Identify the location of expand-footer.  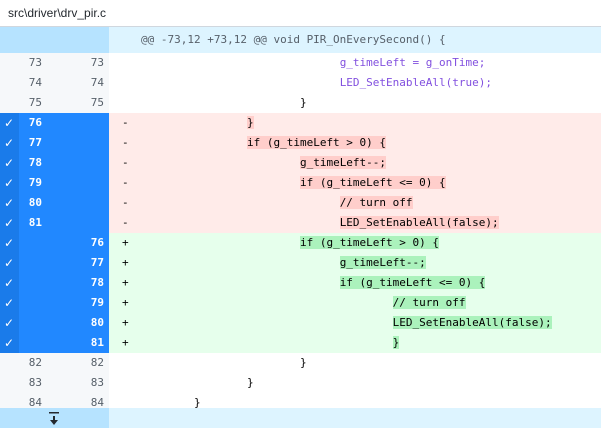
(300, 418).